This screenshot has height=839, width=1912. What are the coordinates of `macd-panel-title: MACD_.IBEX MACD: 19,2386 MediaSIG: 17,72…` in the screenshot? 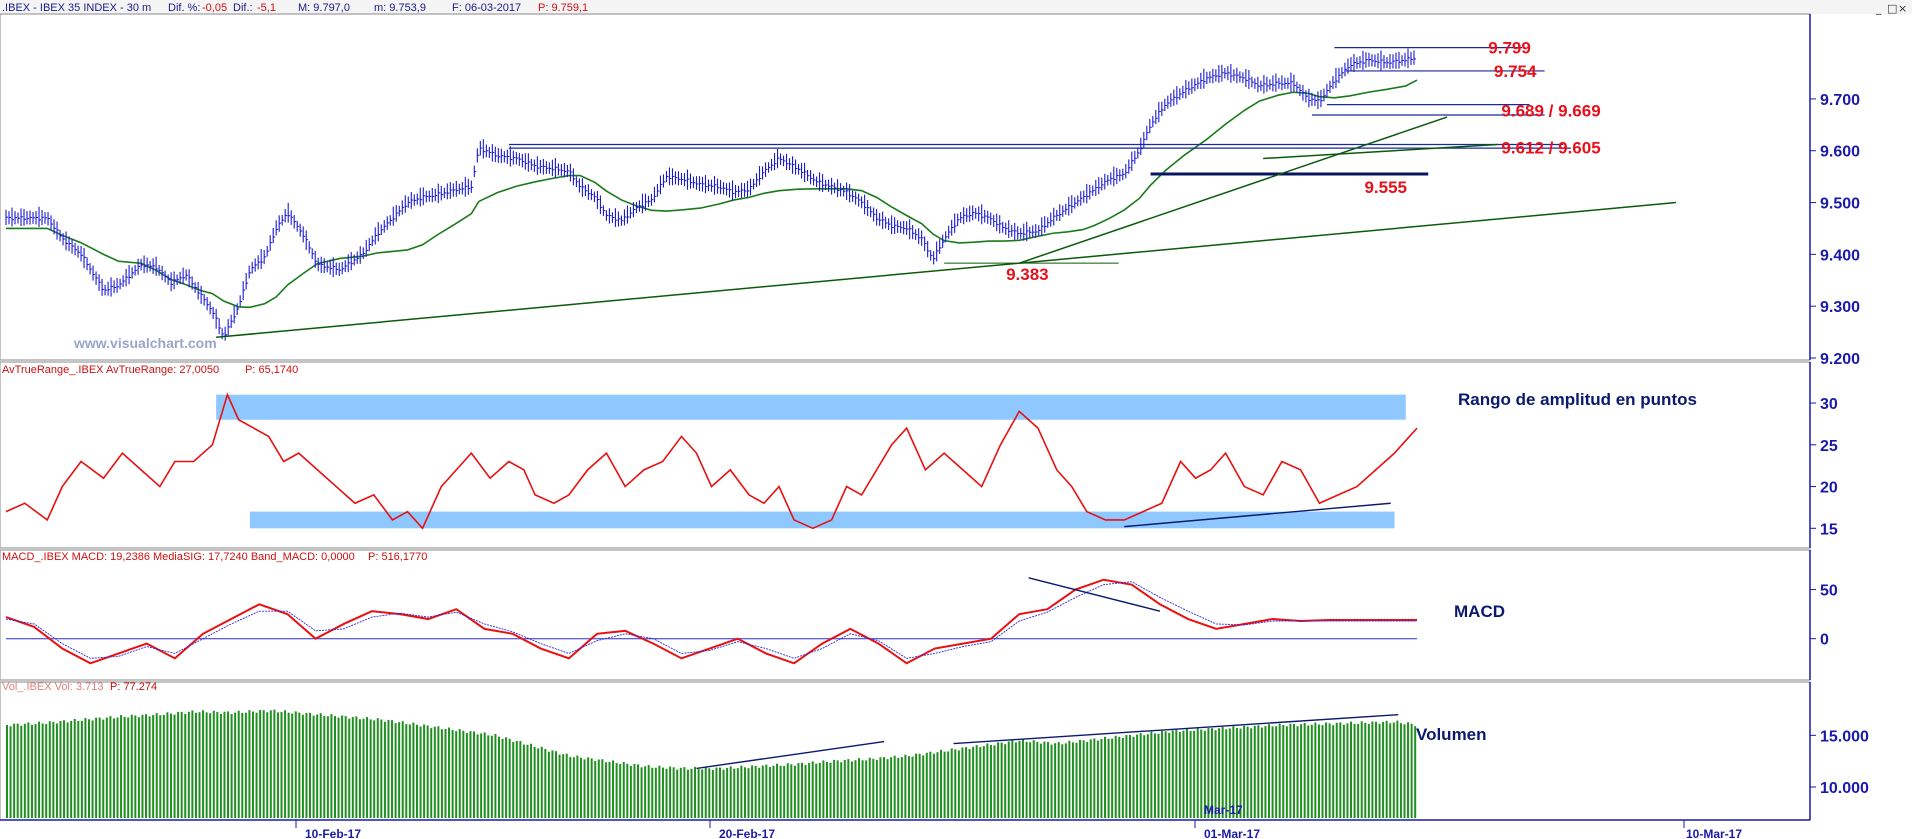 It's located at (178, 557).